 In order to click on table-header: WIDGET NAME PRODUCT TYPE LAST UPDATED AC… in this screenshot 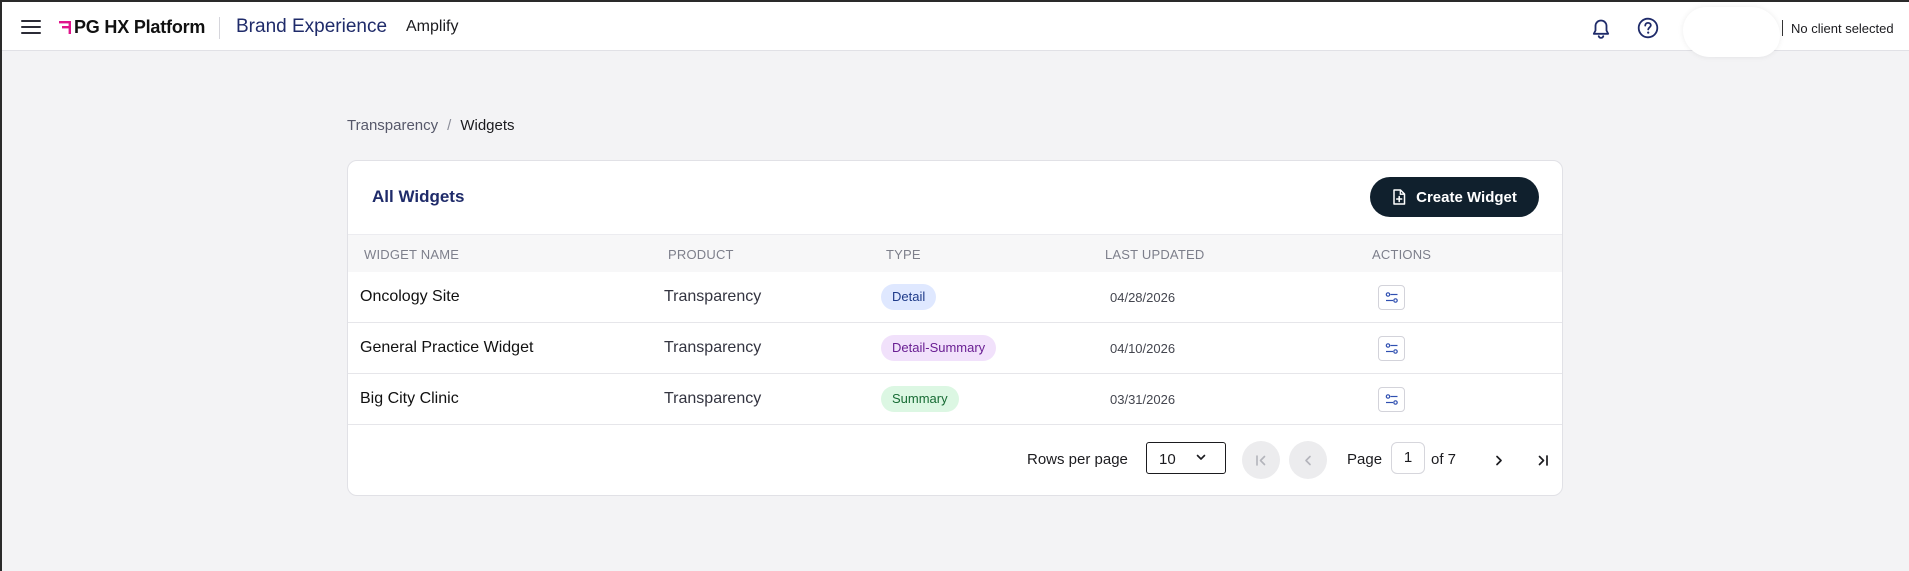, I will do `click(955, 253)`.